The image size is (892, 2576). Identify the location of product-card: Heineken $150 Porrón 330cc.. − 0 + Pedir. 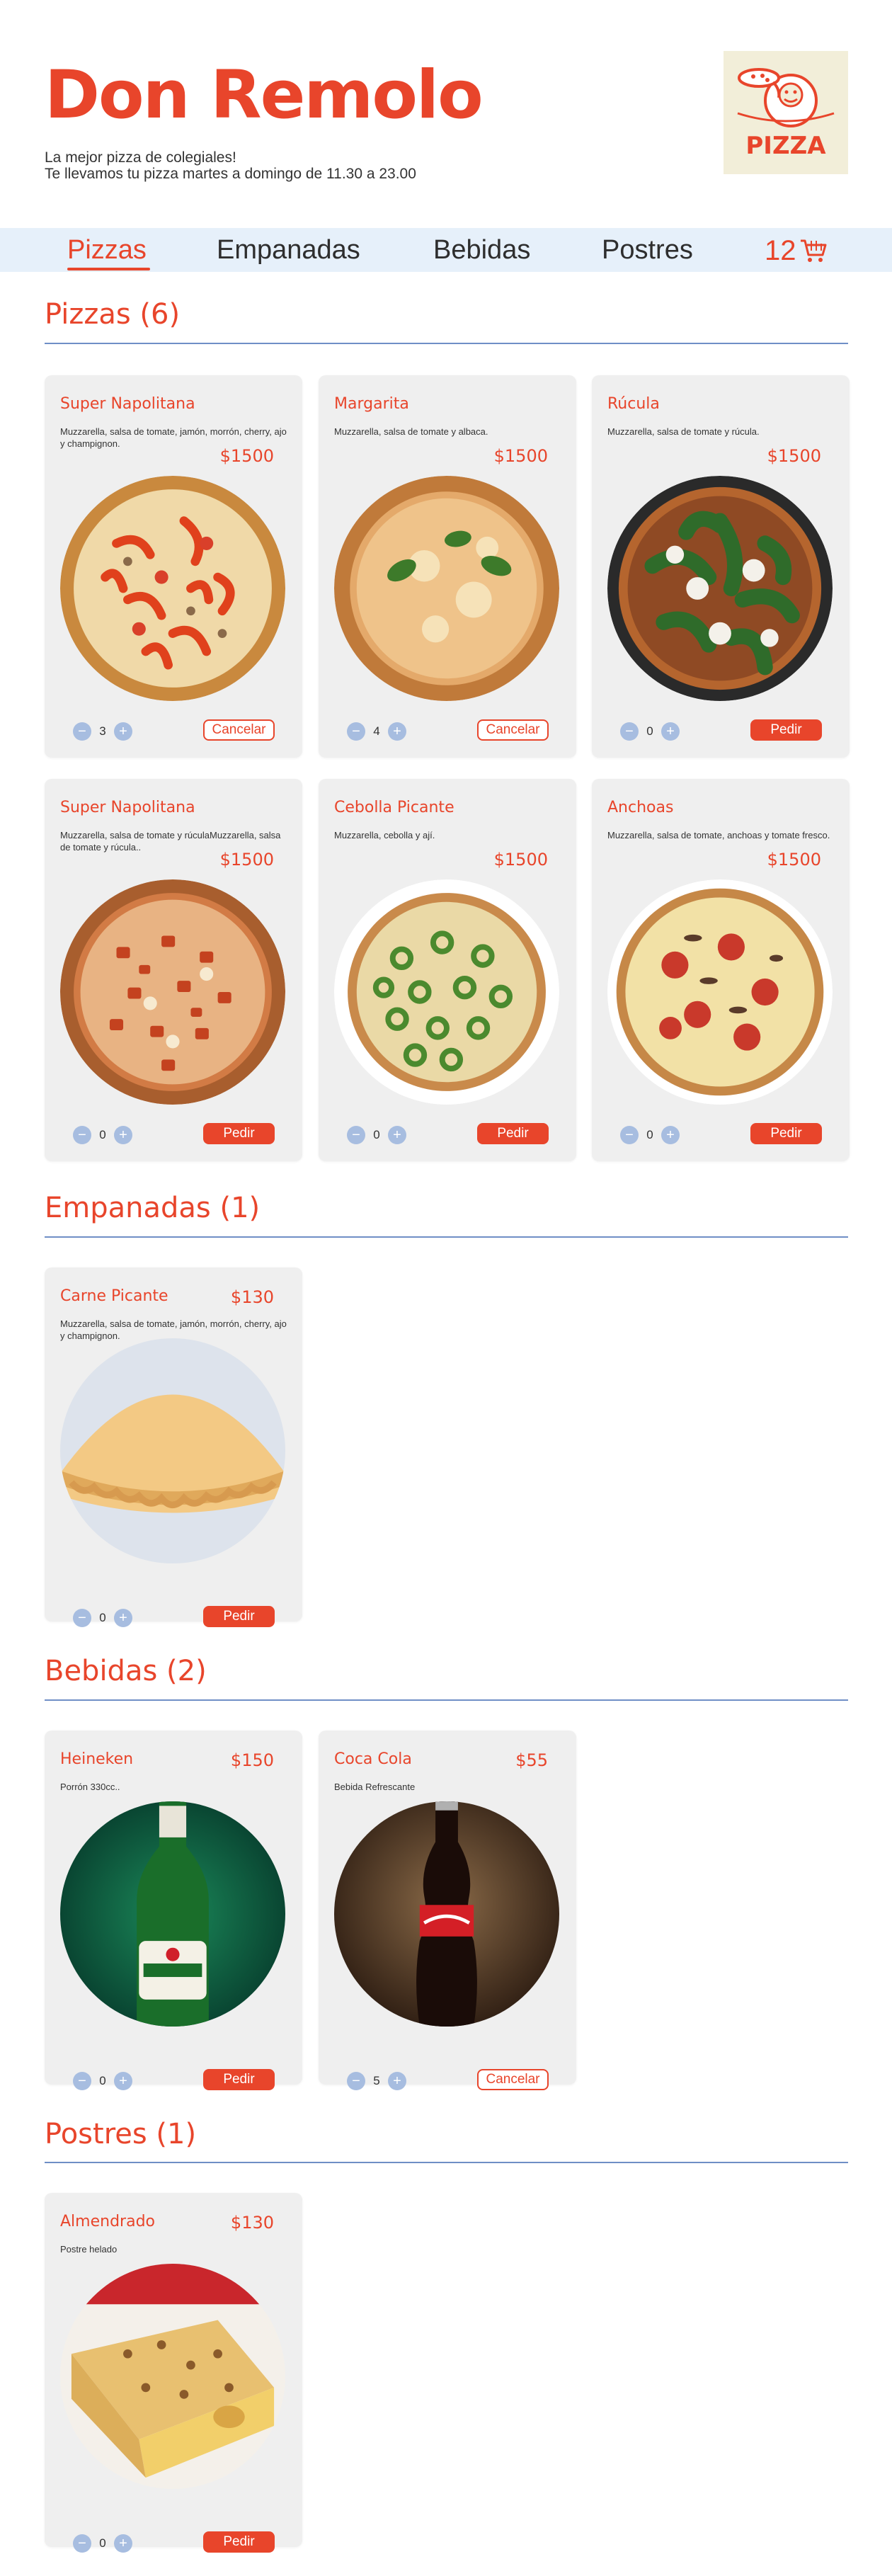
(174, 1910).